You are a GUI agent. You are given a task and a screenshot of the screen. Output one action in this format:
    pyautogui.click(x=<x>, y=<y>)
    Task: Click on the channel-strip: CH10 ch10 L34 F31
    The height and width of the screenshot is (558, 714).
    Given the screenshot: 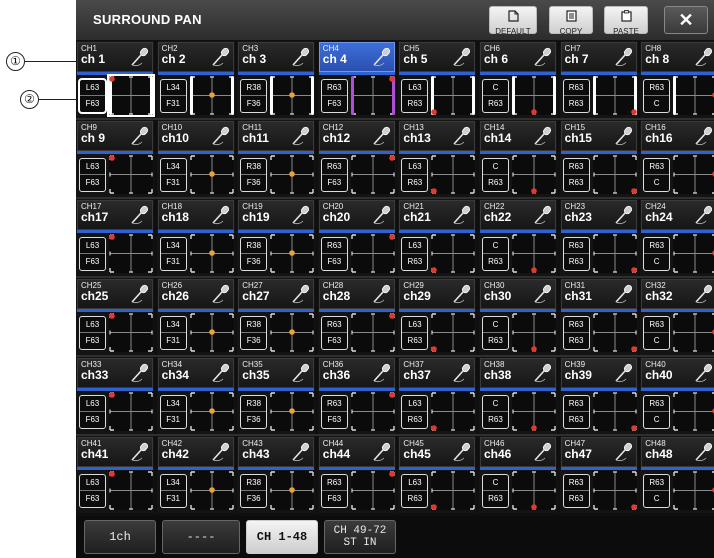 What is the action you would take?
    pyautogui.click(x=195, y=158)
    